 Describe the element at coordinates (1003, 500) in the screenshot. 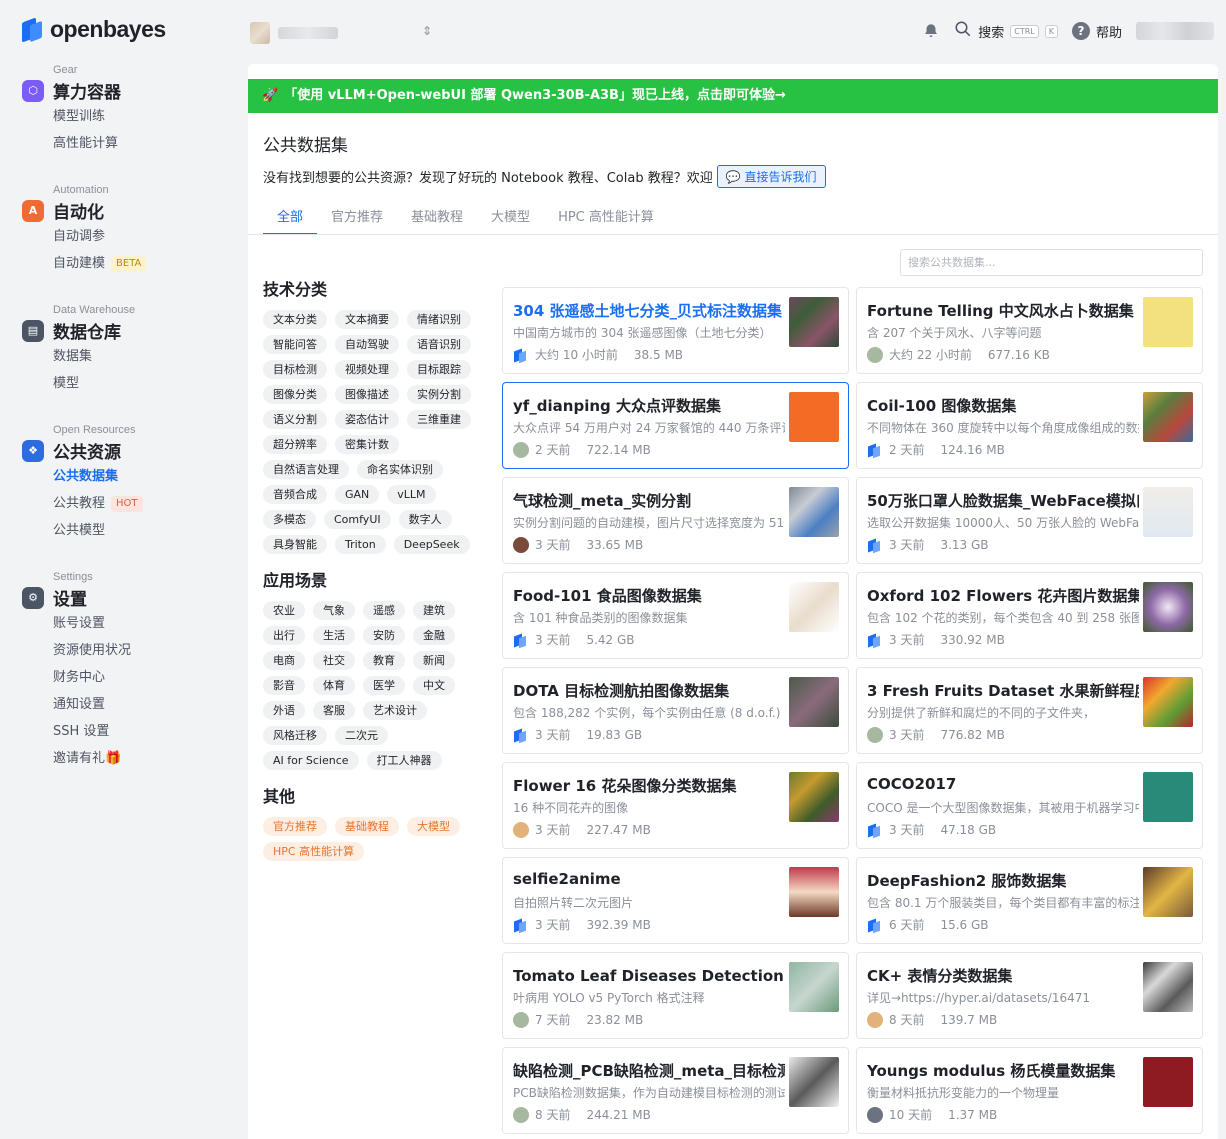

I see `dataset-title: 50万张口罩人脸数据集_WebFace模拟口罩` at that location.